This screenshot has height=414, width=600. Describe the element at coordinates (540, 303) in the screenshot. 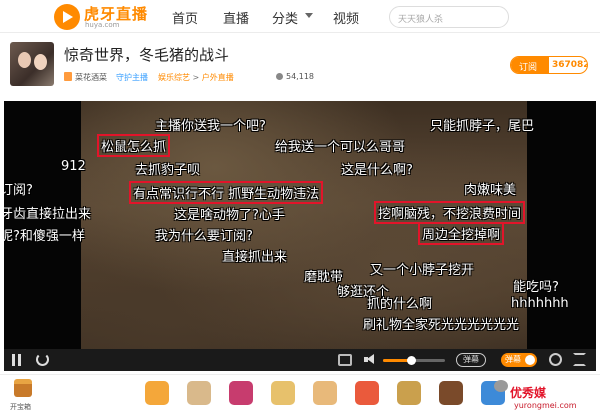

I see `danmaku-item: hhhhhhh` at that location.